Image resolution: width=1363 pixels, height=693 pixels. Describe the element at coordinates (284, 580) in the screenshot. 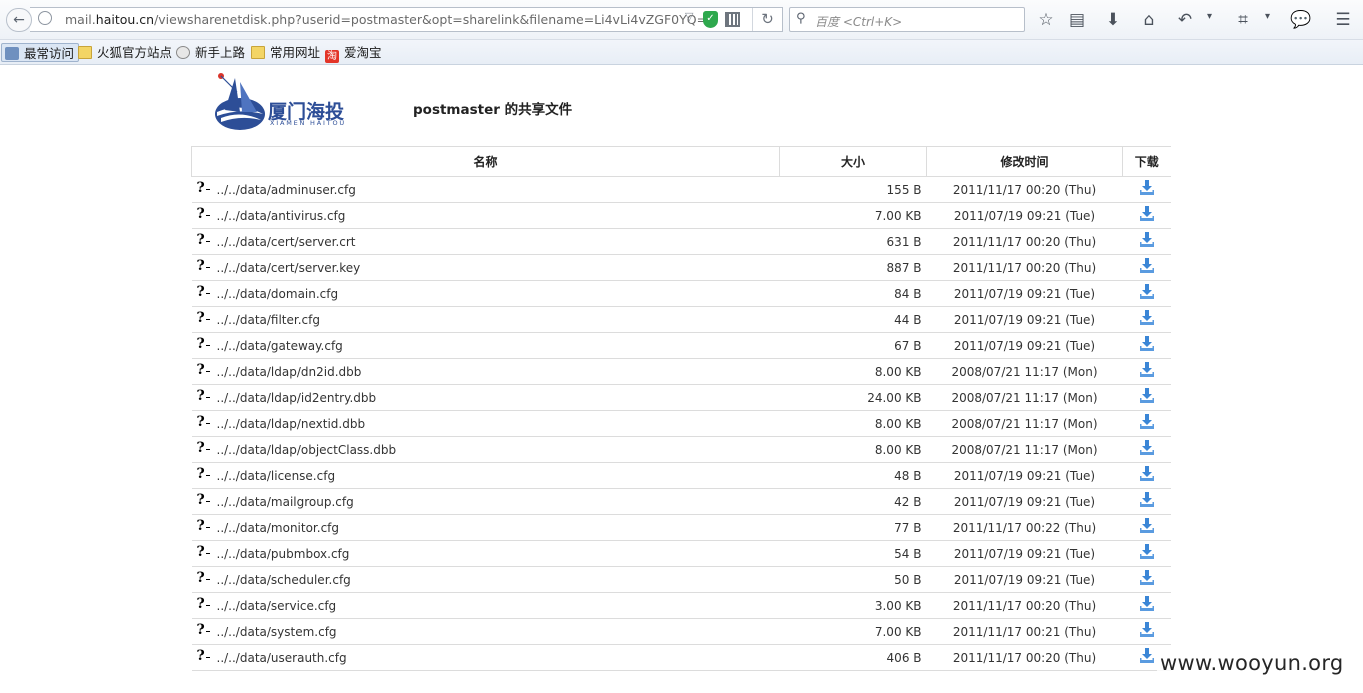

I see `file-name-link: ../../data/scheduler.cfg` at that location.